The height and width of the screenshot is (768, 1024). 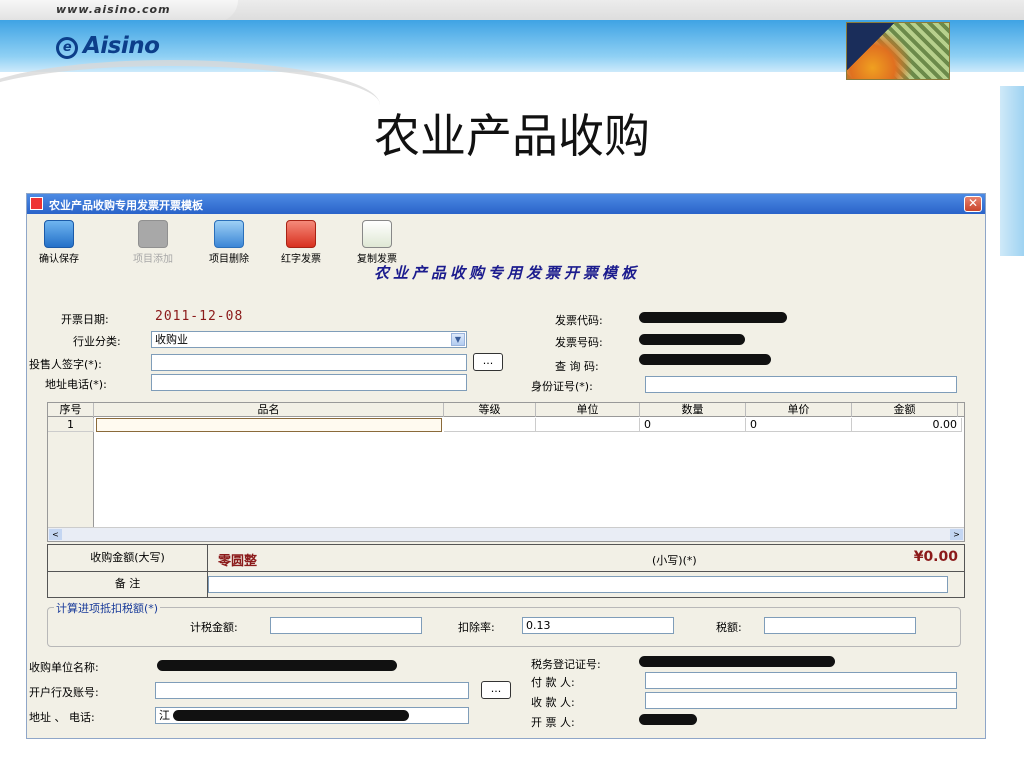 I want to click on date-label: 开票日期:, so click(x=85, y=319).